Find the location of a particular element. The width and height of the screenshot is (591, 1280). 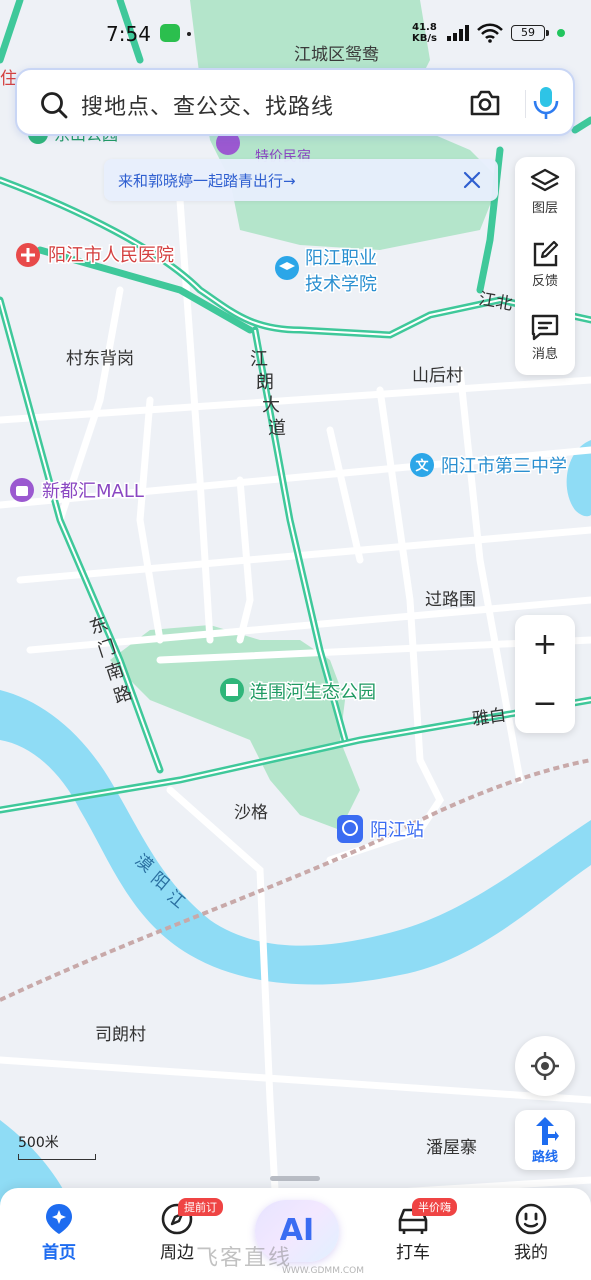

hospital-marker is located at coordinates (28, 255).